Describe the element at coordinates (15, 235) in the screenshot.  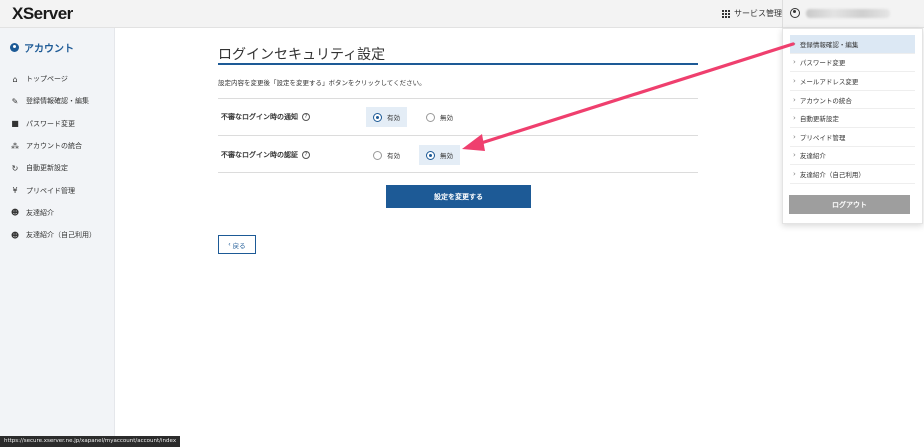
I see `friend-self-icon: ☻` at that location.